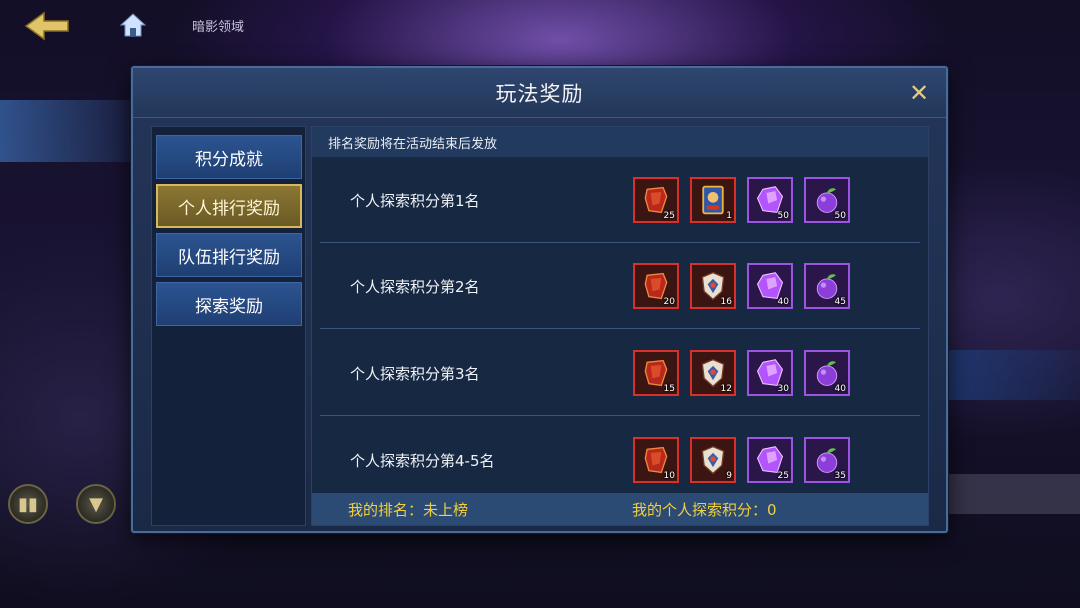 The image size is (1080, 608). What do you see at coordinates (827, 460) in the screenshot?
I see `reward-item-slot: 35` at bounding box center [827, 460].